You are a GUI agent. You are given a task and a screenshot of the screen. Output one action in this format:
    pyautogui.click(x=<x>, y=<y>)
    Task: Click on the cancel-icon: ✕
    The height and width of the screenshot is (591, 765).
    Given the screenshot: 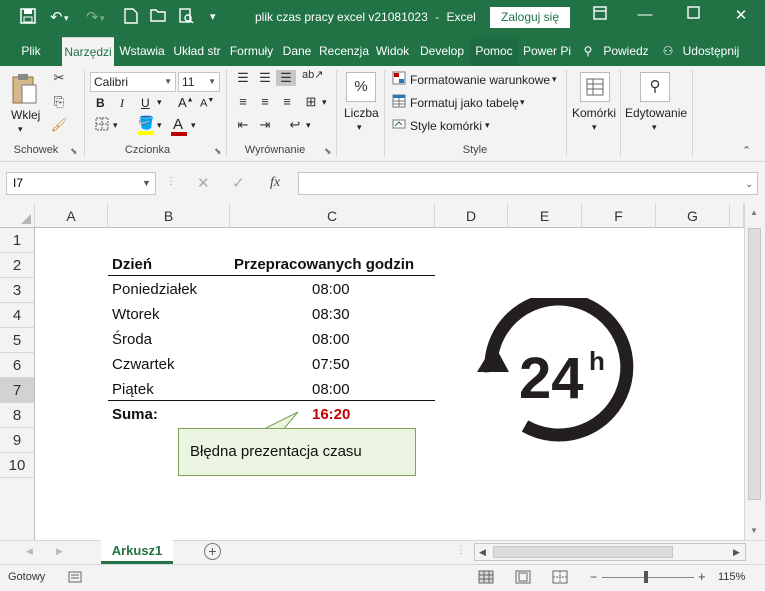 What is the action you would take?
    pyautogui.click(x=203, y=183)
    